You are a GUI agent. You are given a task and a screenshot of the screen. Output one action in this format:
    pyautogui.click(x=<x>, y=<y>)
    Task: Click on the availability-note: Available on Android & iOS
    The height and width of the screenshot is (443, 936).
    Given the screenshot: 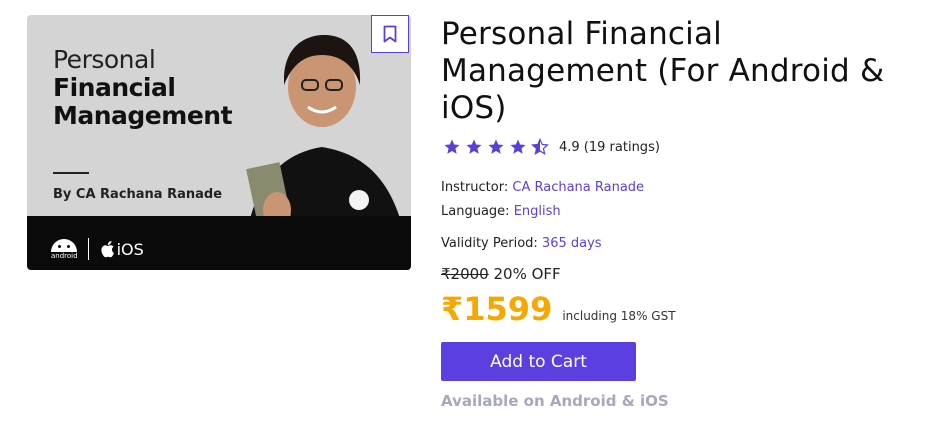 What is the action you would take?
    pyautogui.click(x=555, y=401)
    